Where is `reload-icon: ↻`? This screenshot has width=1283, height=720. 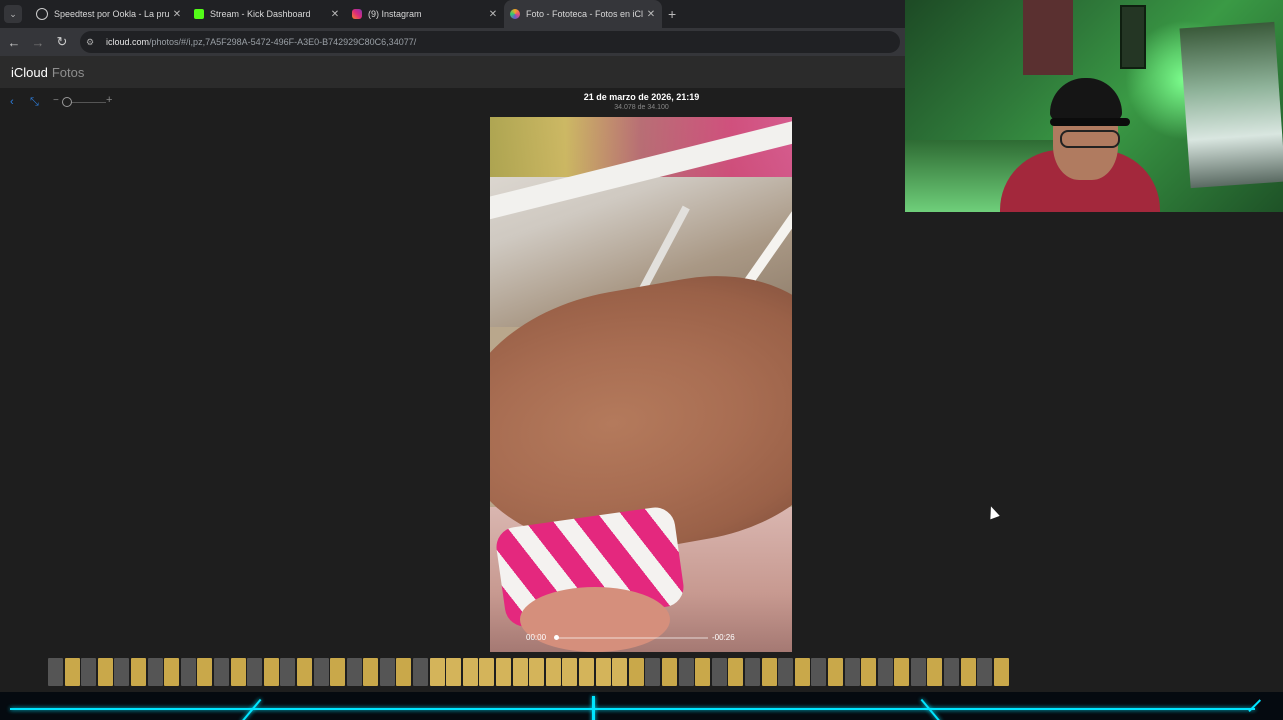 reload-icon: ↻ is located at coordinates (62, 42).